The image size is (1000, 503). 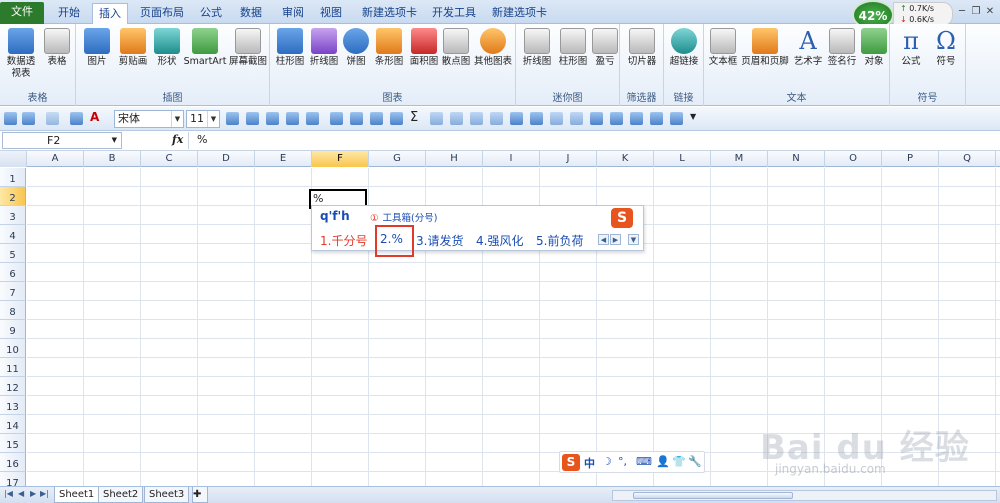 What do you see at coordinates (22, 13) in the screenshot?
I see `tab-file: 文件` at bounding box center [22, 13].